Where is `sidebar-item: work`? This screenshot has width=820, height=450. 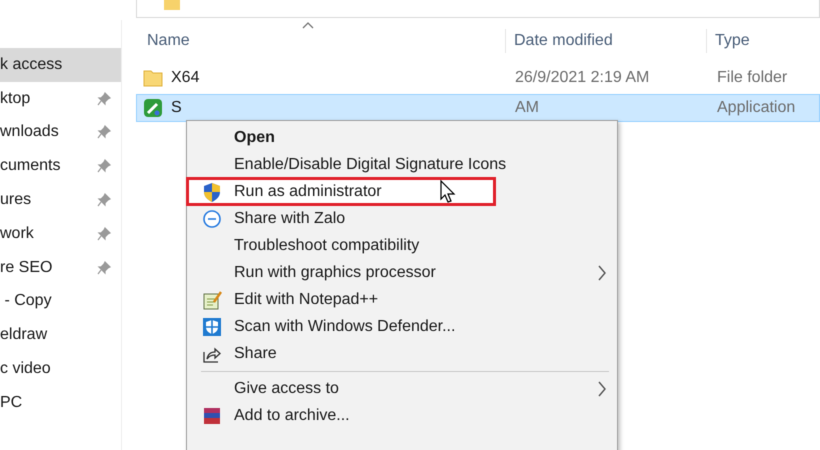 sidebar-item: work is located at coordinates (60, 233).